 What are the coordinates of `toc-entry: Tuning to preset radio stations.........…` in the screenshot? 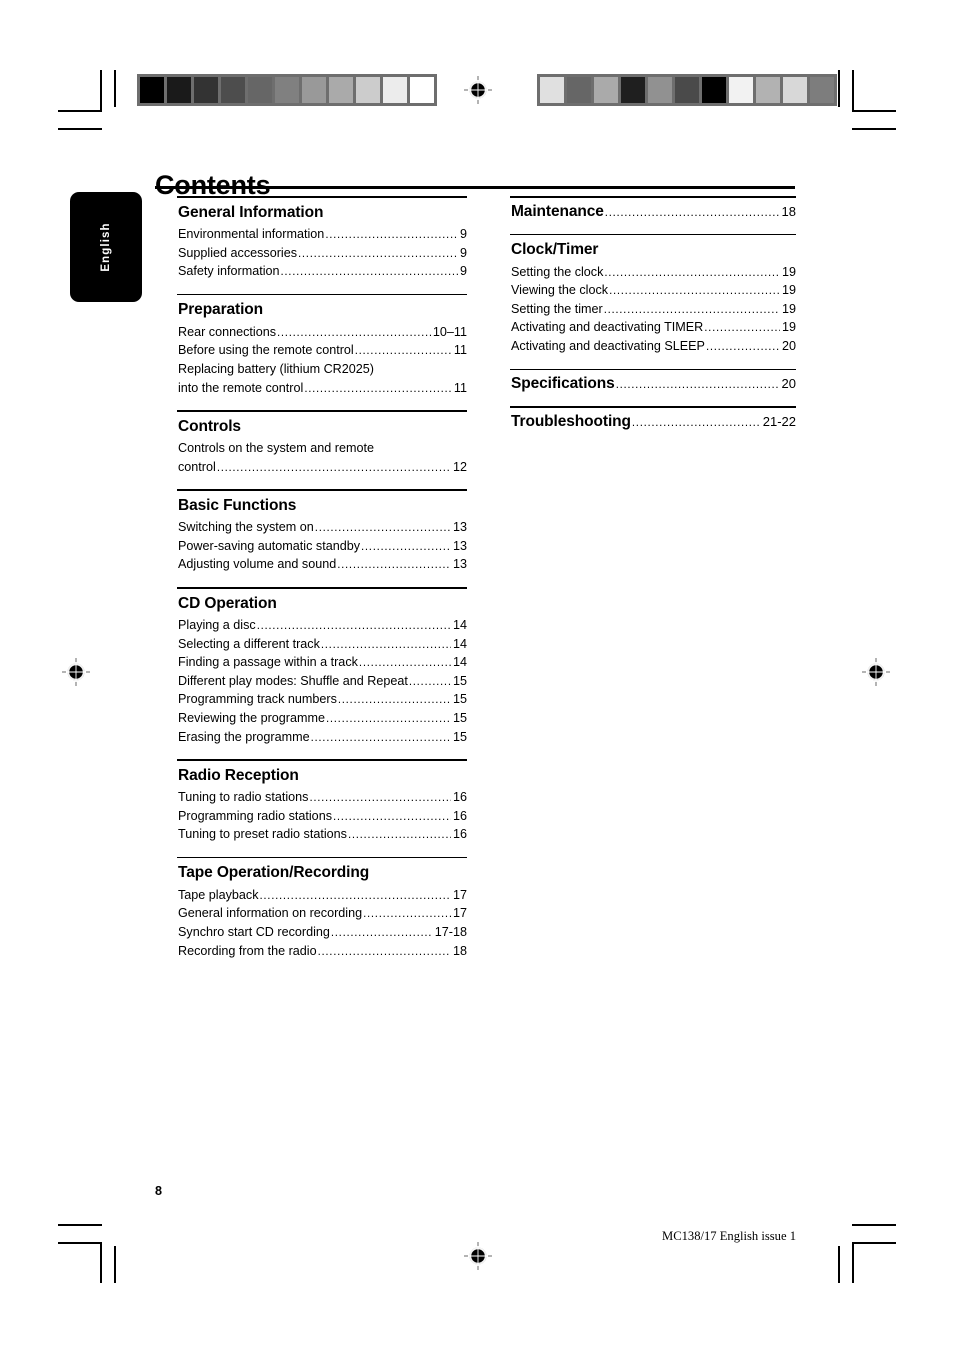 It's located at (322, 834).